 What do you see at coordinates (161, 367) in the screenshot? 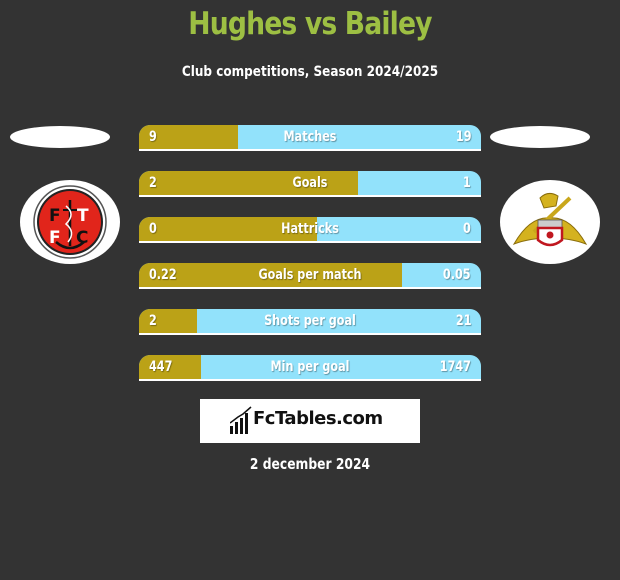
I see `left-player-value: 447` at bounding box center [161, 367].